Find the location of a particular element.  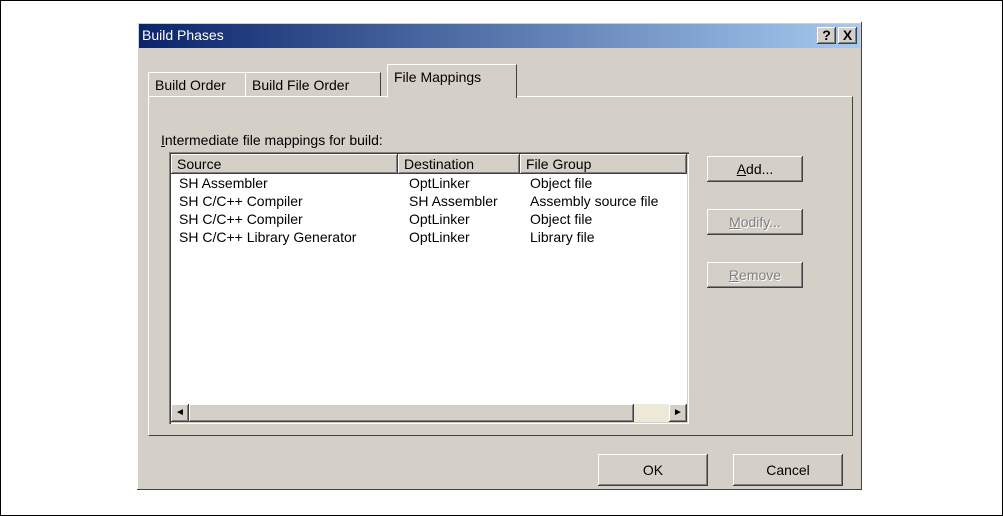

tab-file-mappings: File Mappings is located at coordinates (452, 81).